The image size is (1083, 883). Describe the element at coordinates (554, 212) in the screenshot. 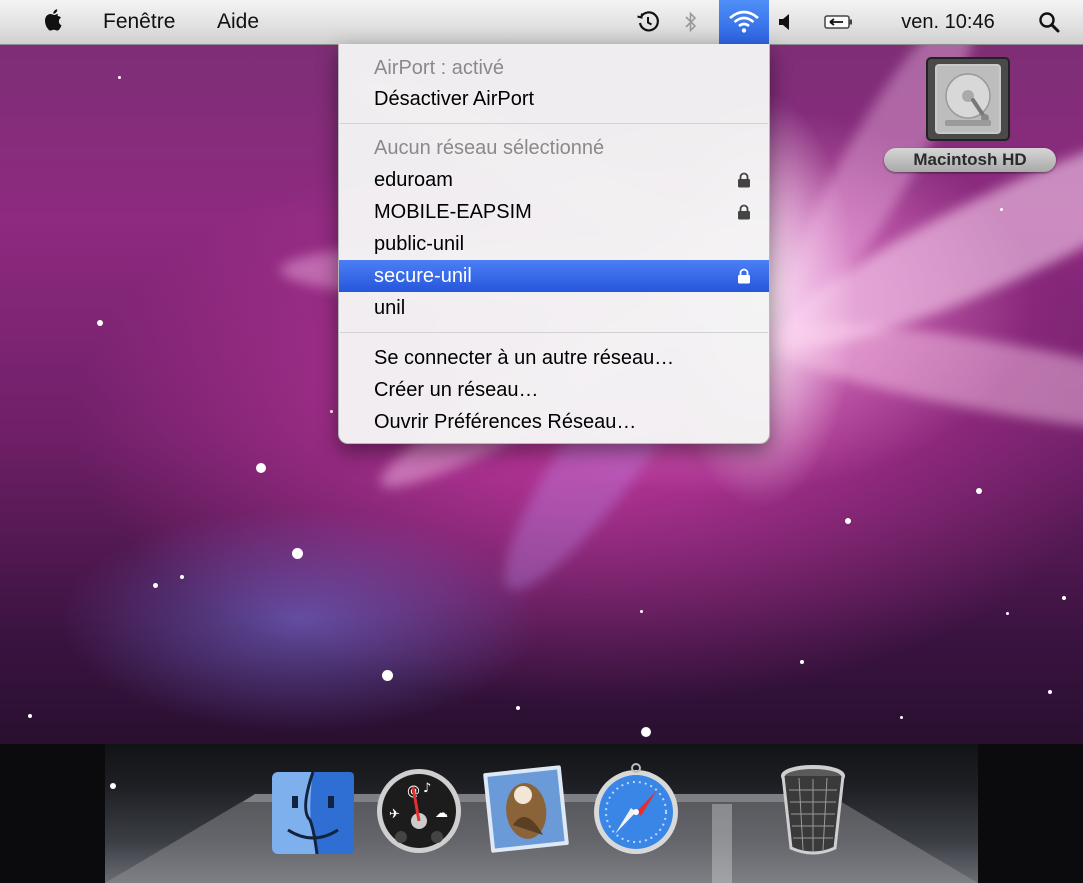

I see `network-item-mobile-eapsim: MOBILE-EAPSIM` at that location.